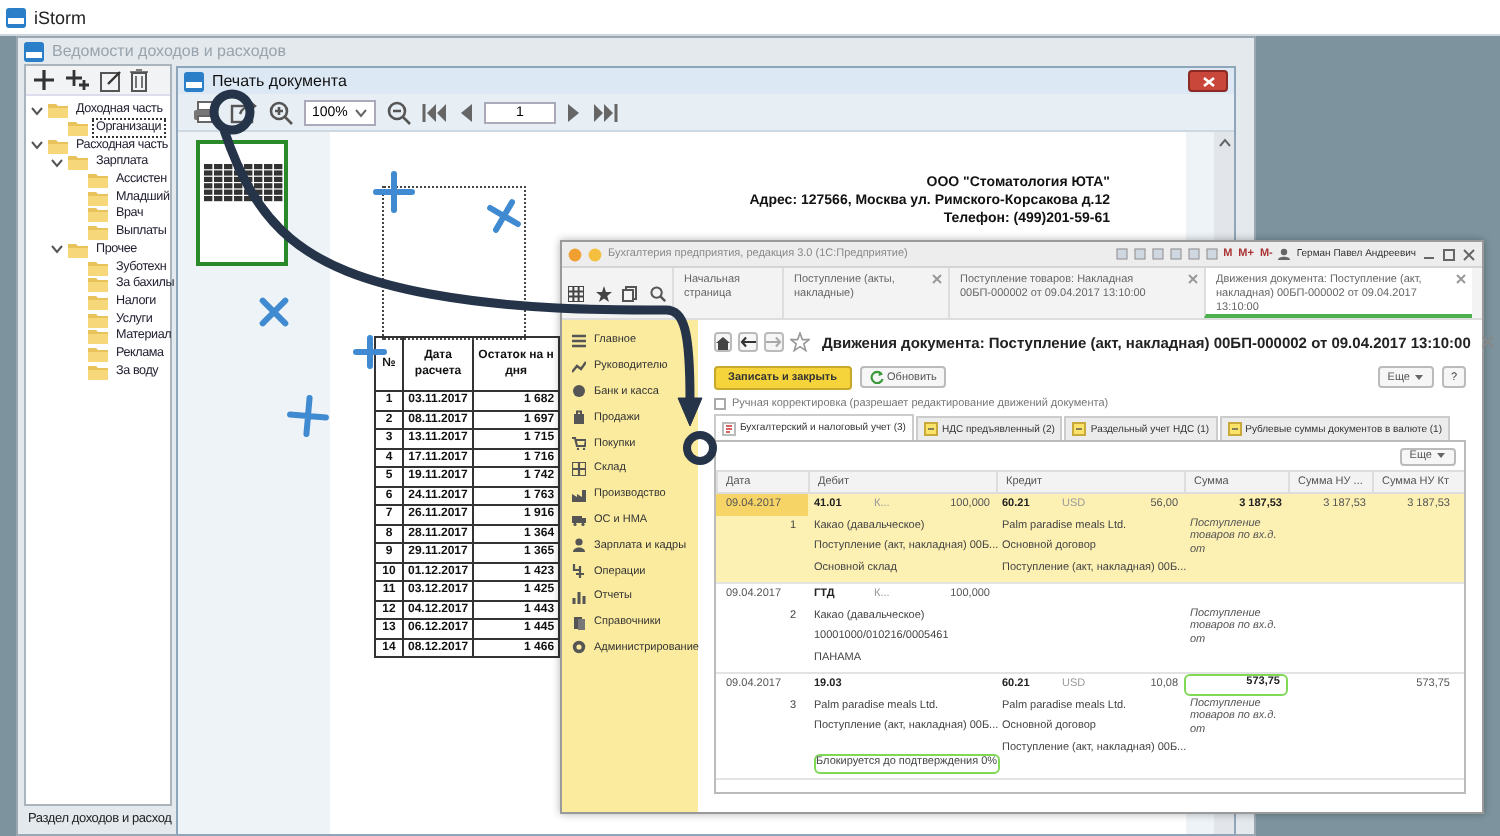  Describe the element at coordinates (281, 112) in the screenshot. I see `zoom-in-icon` at that location.